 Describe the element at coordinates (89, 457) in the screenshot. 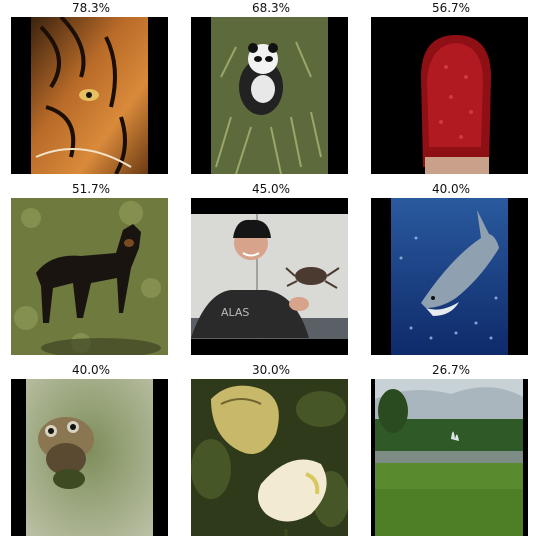

I see `frog-image` at that location.